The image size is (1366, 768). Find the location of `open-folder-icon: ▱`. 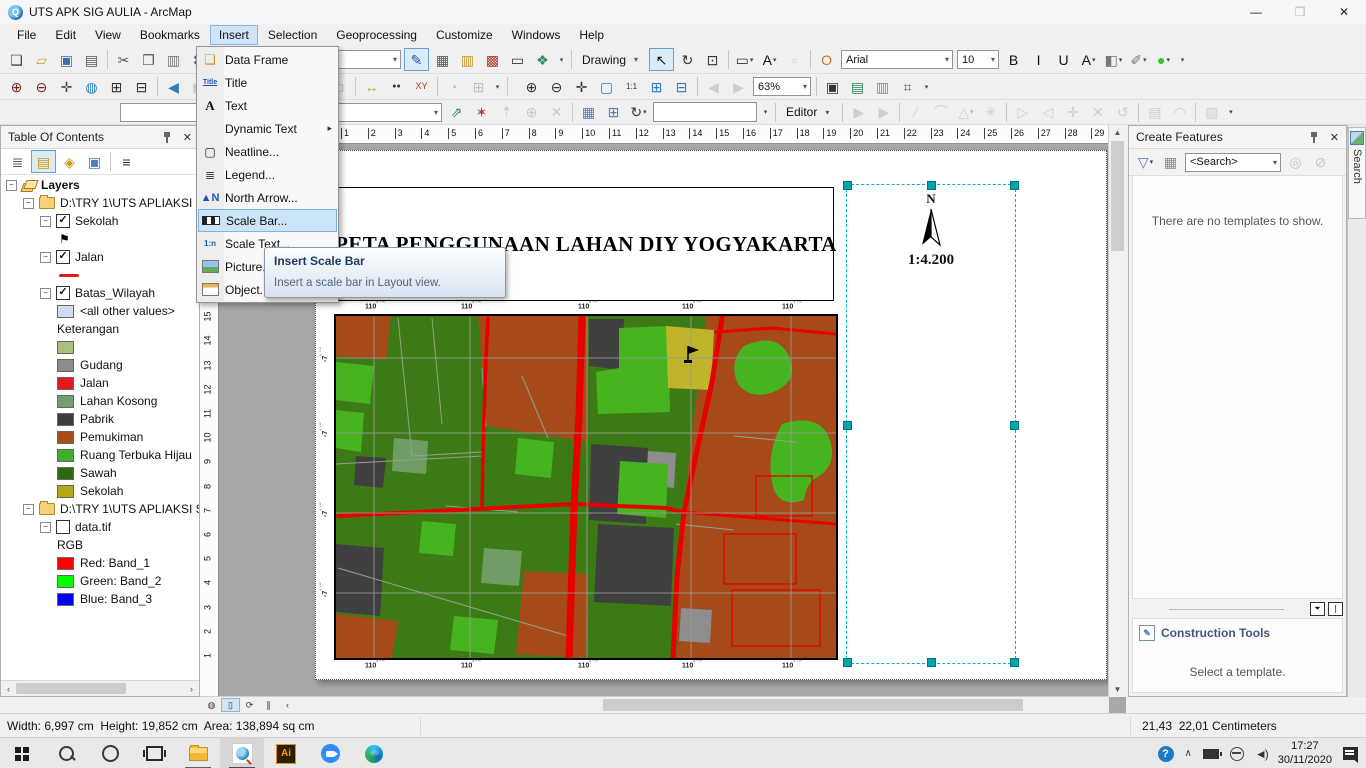

open-folder-icon: ▱ is located at coordinates (41, 59).